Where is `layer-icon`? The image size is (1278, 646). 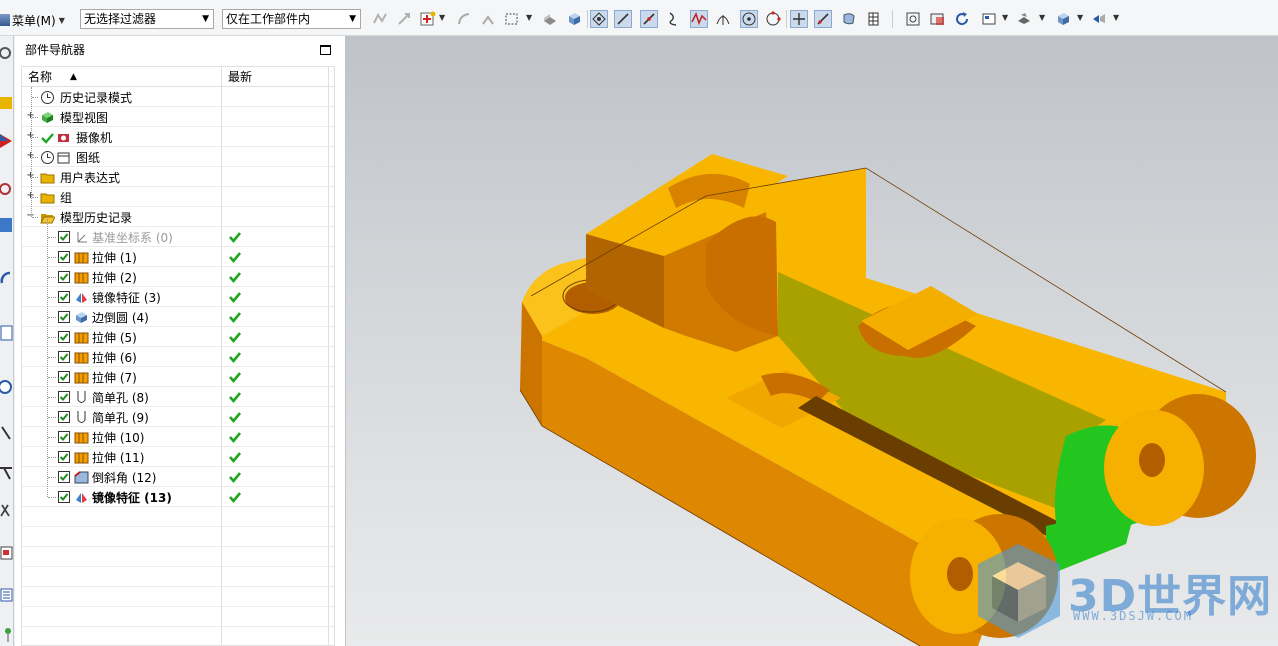
layer-icon is located at coordinates (1024, 19).